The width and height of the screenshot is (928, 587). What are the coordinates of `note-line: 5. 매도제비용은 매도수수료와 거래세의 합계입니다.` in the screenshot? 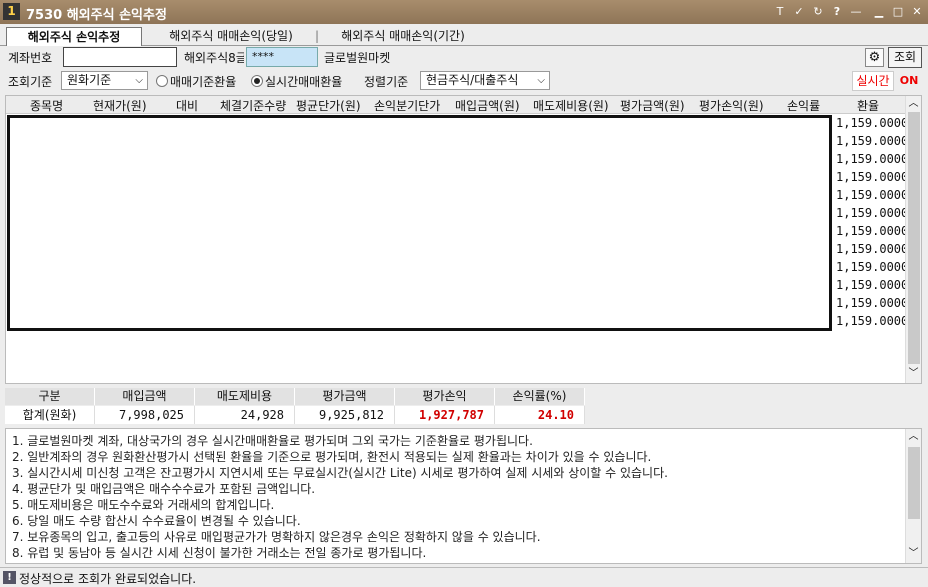 It's located at (143, 505).